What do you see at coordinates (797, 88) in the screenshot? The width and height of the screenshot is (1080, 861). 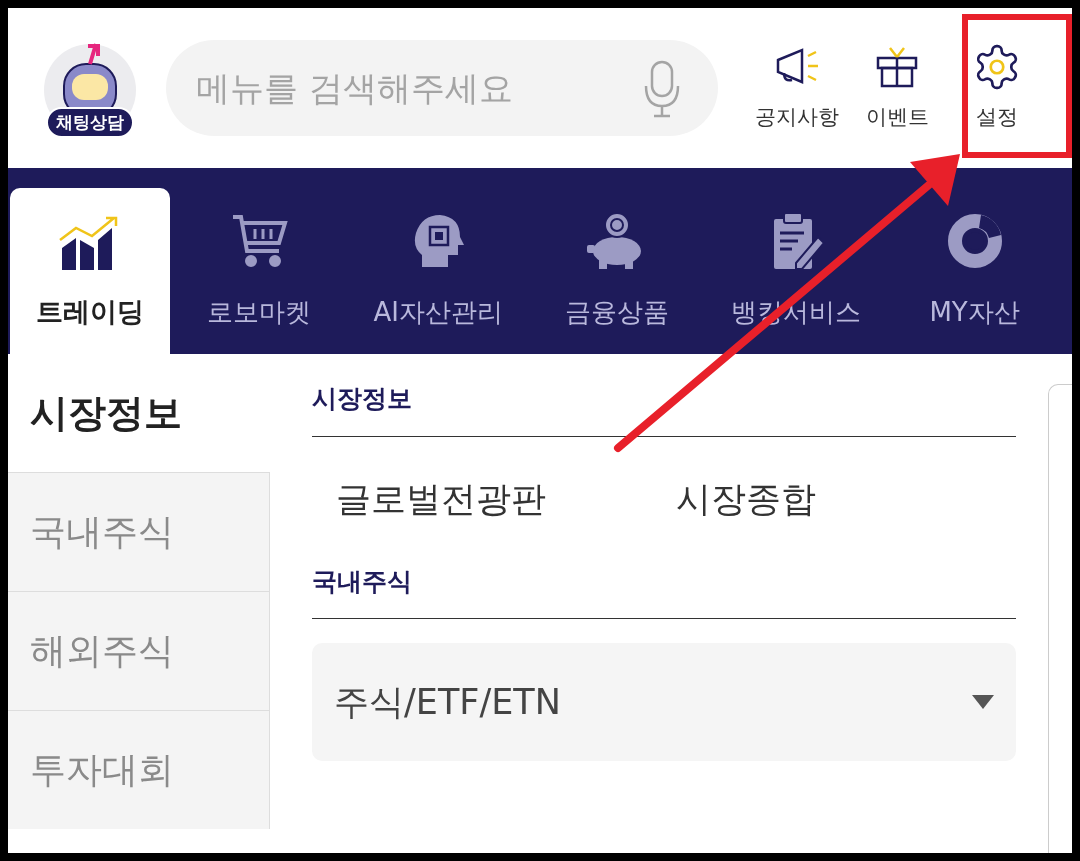 I see `header-action-button: 공지사항` at bounding box center [797, 88].